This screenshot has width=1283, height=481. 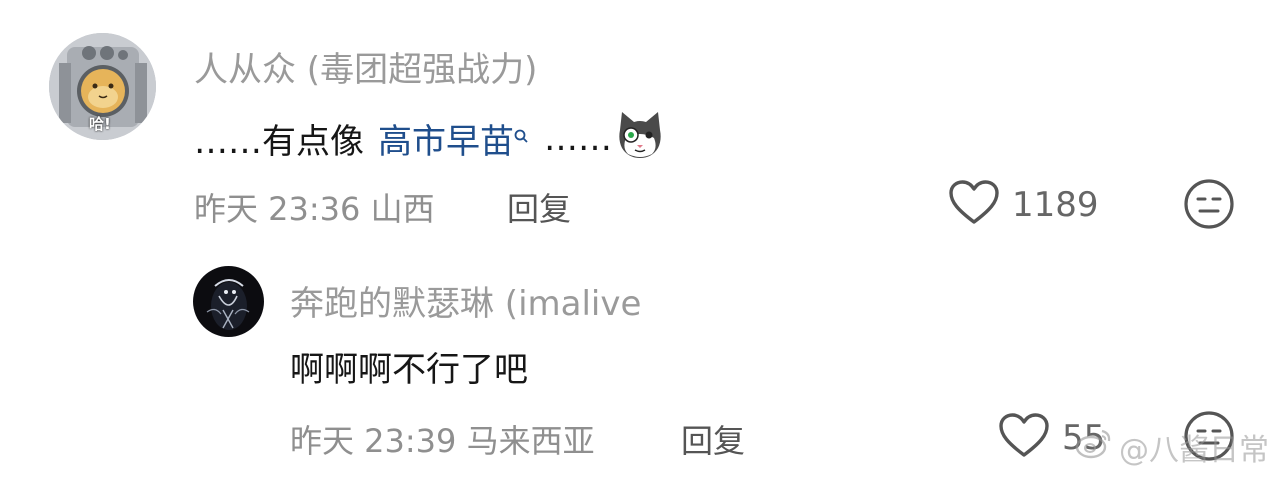 I want to click on dislike-button, so click(x=1209, y=206).